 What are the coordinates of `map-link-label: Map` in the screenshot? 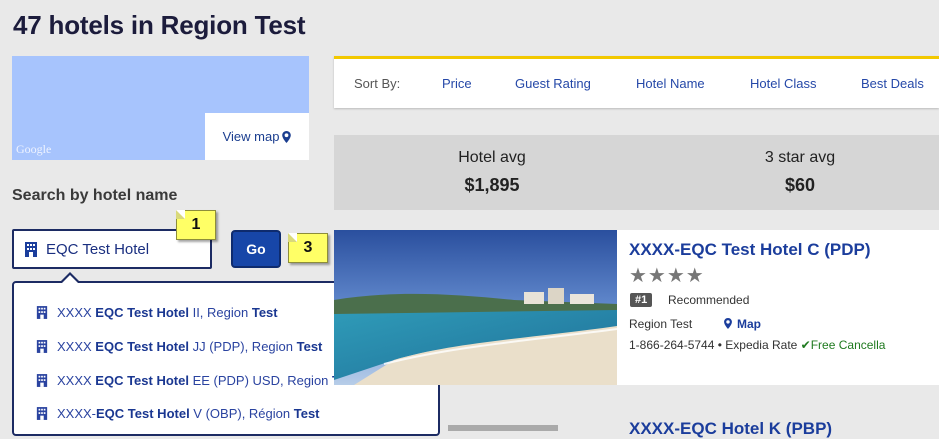 It's located at (749, 324).